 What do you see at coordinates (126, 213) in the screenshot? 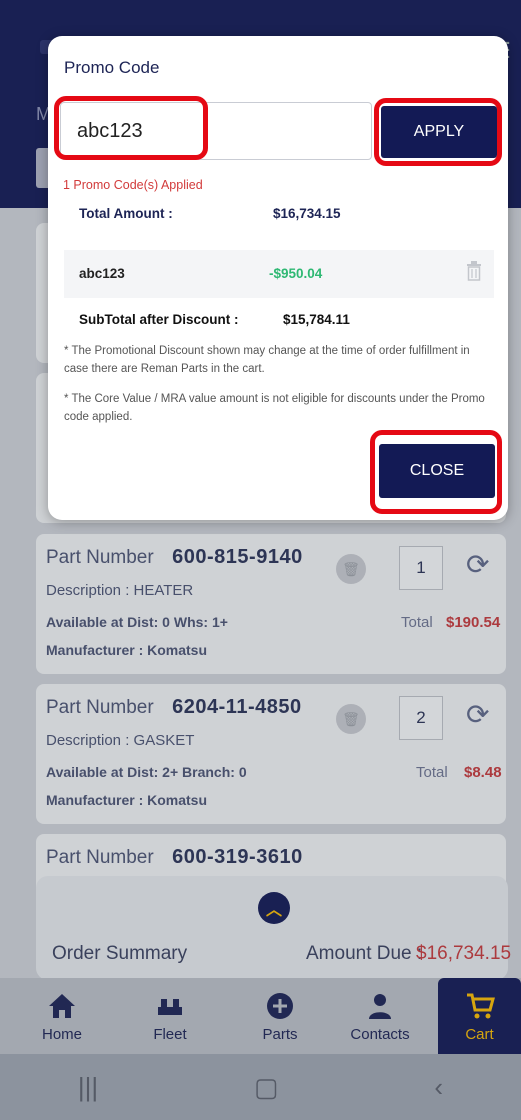
I see `total-amount-label: Total Amount :` at bounding box center [126, 213].